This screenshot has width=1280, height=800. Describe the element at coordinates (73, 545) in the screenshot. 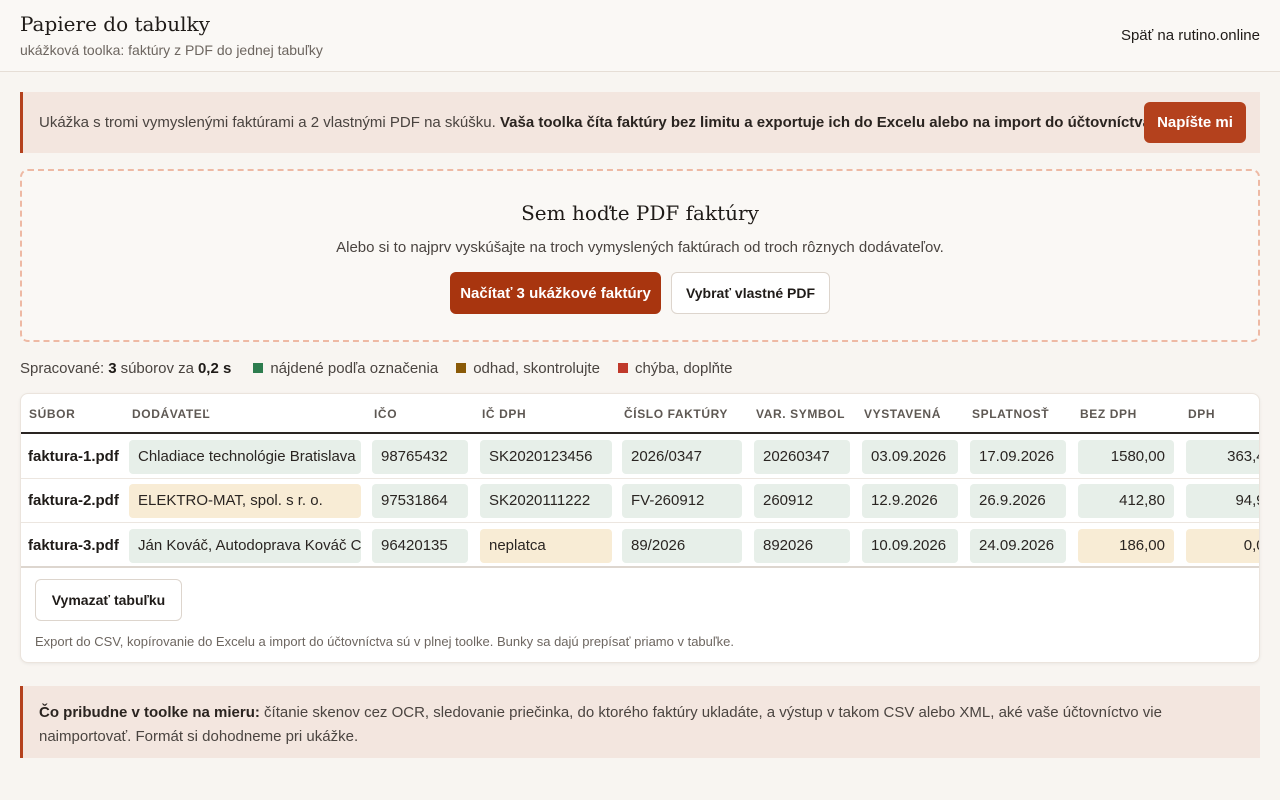

I see `file-name: faktura-3.pdf` at that location.